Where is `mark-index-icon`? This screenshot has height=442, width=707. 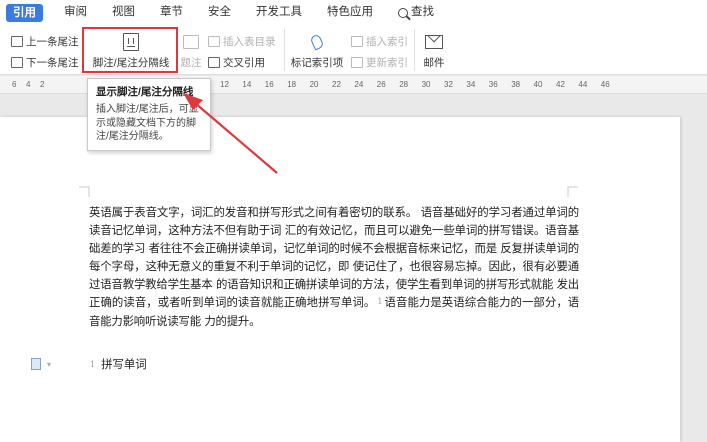 mark-index-icon is located at coordinates (317, 43).